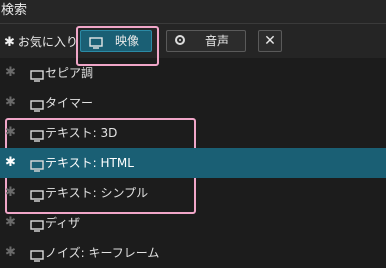 The height and width of the screenshot is (268, 386). What do you see at coordinates (180, 40) in the screenshot?
I see `radio-icon` at bounding box center [180, 40].